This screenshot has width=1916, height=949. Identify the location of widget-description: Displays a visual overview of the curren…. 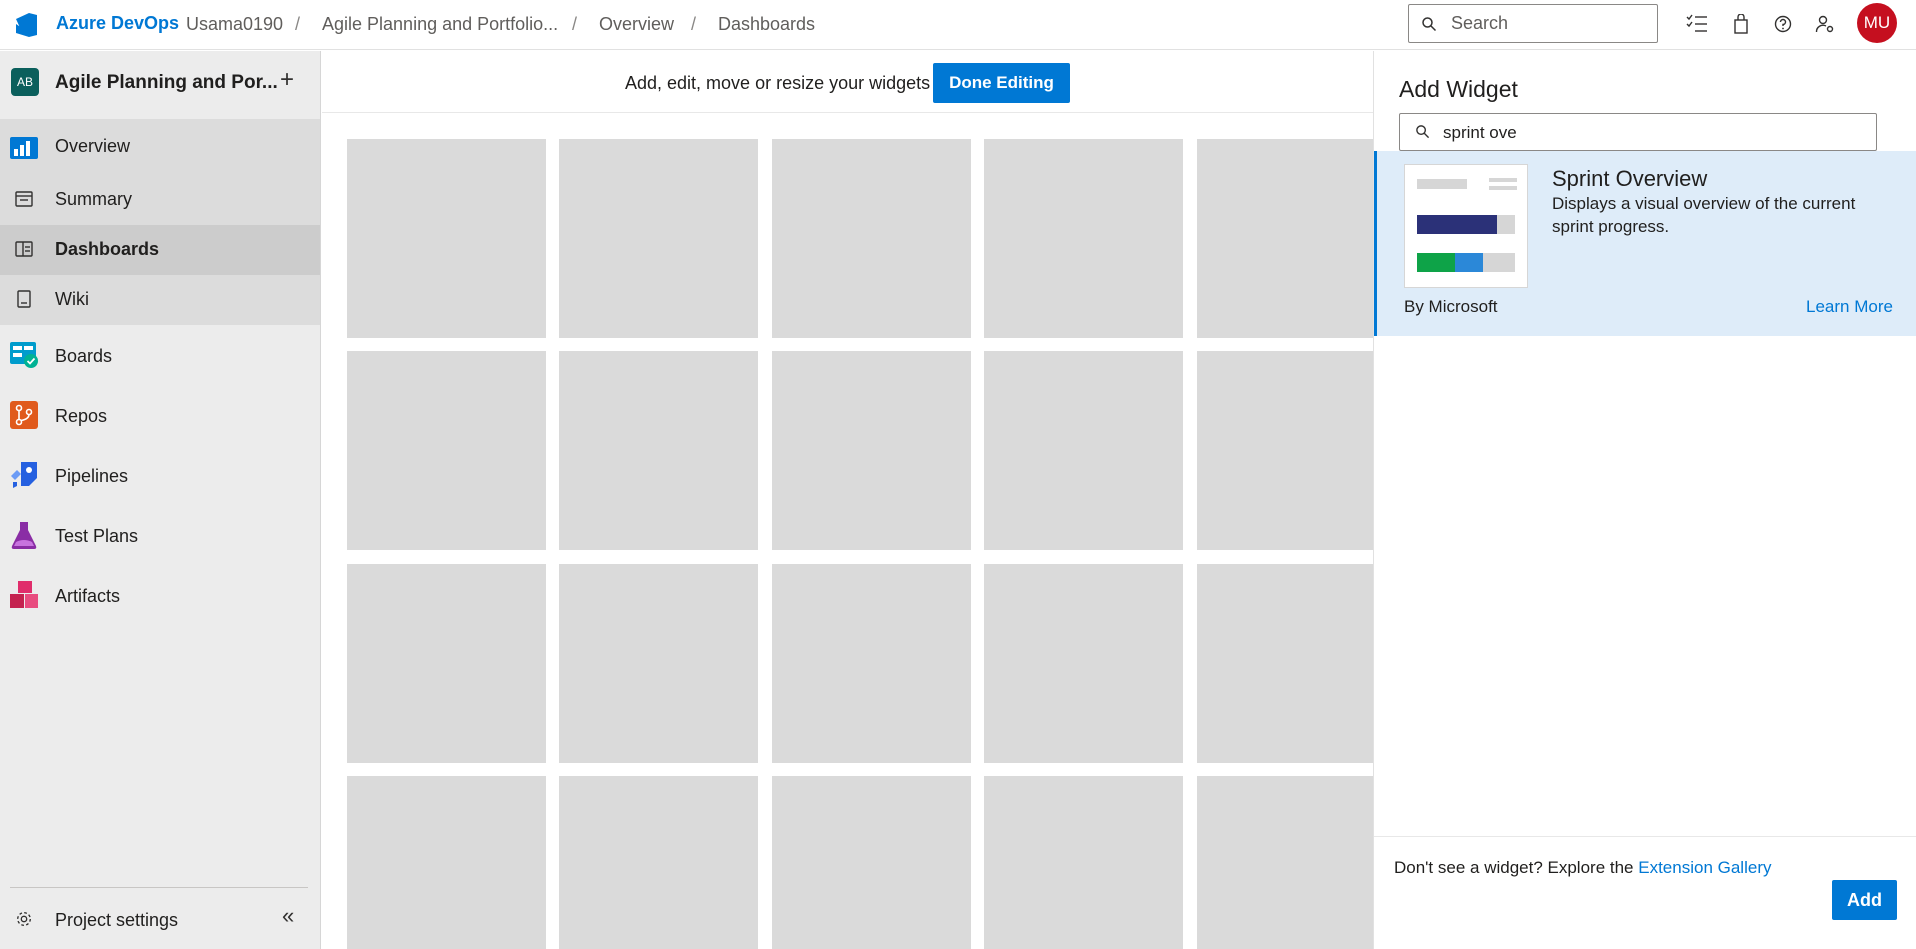
(1704, 215).